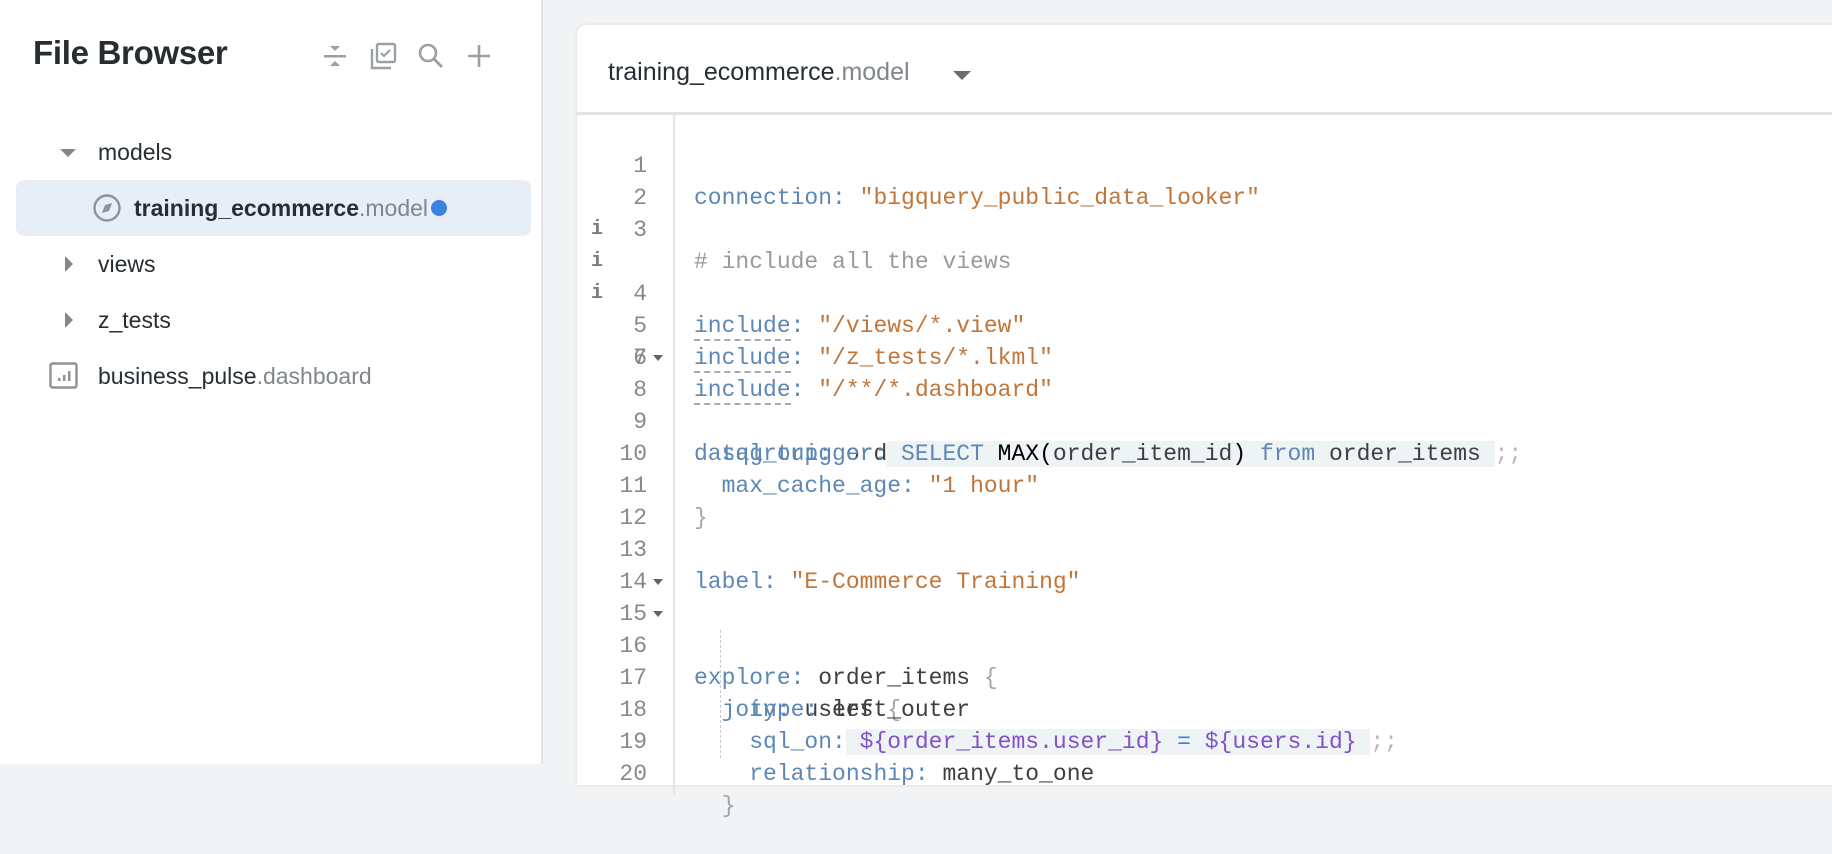  What do you see at coordinates (273, 320) in the screenshot?
I see `tree-folder-z-tests: z_tests` at bounding box center [273, 320].